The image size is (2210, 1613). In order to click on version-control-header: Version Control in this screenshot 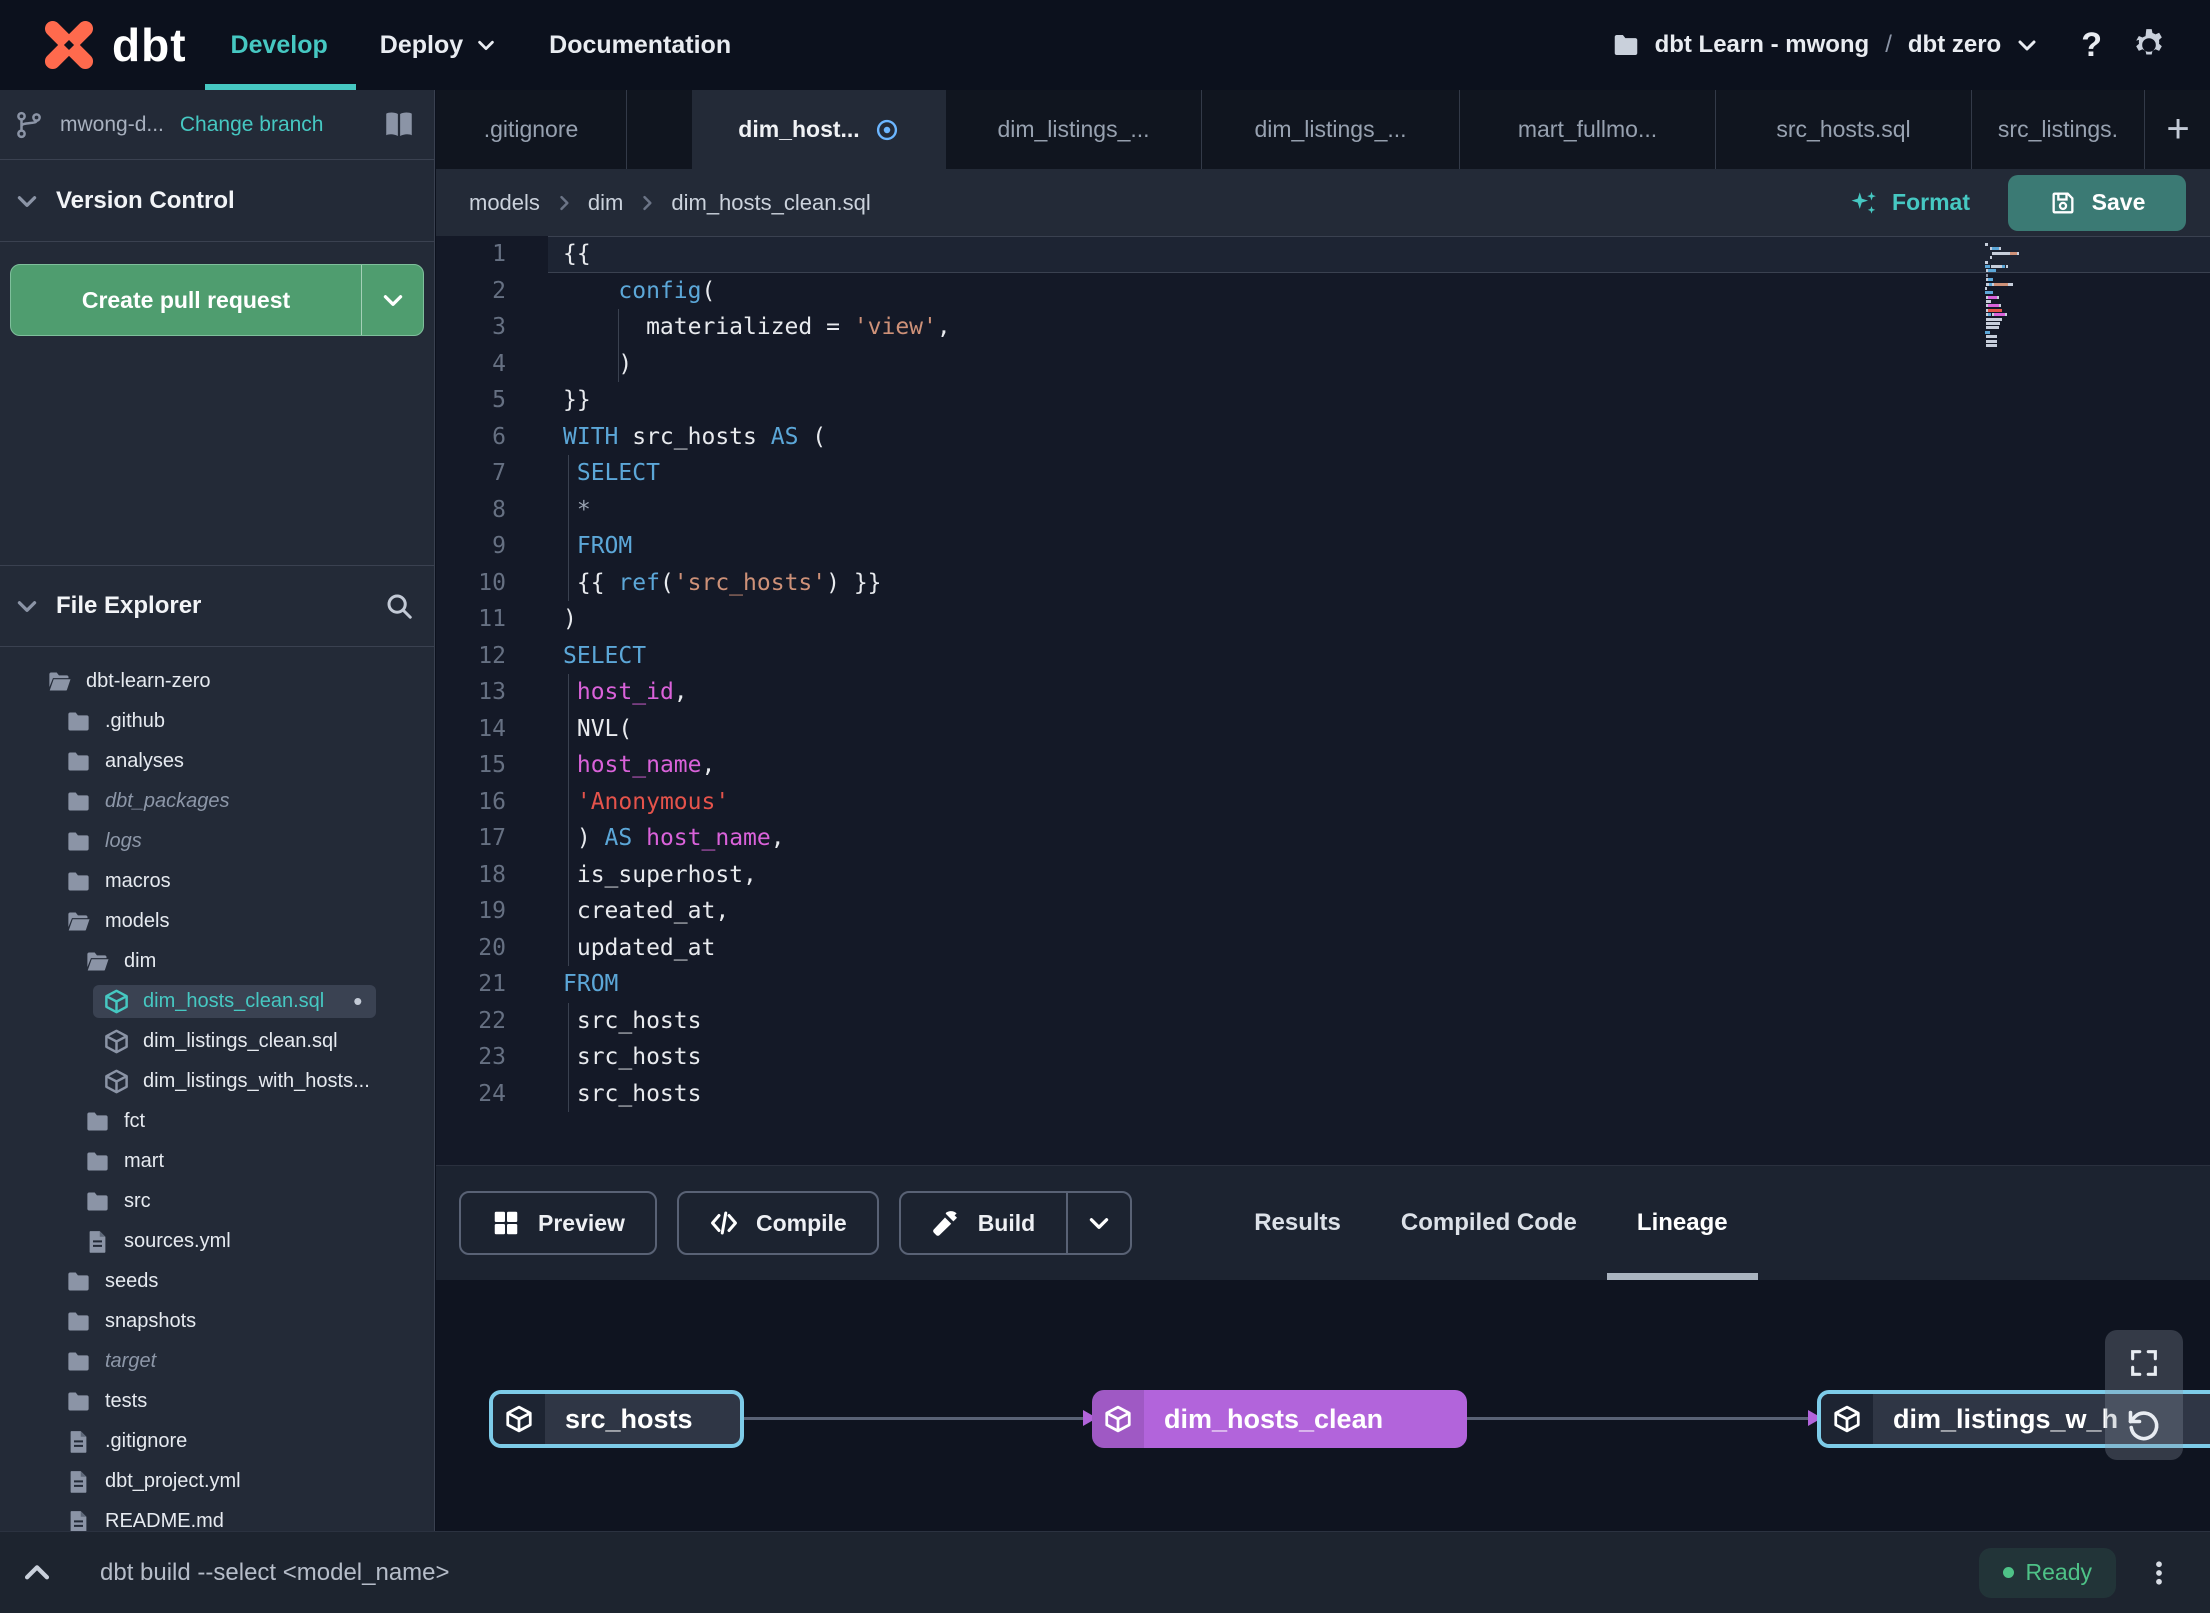, I will do `click(217, 201)`.